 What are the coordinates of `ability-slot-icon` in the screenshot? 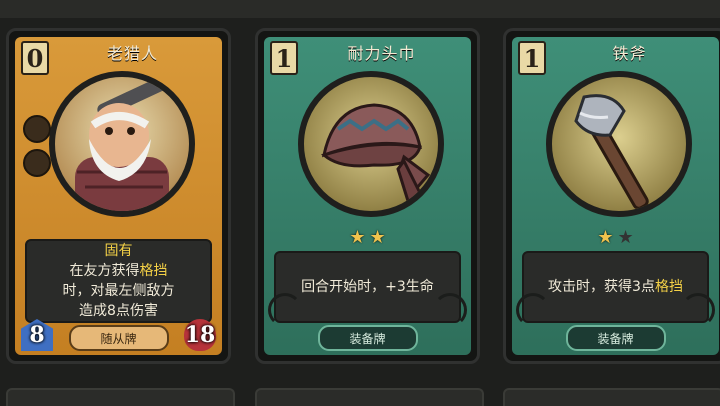 It's located at (37, 163).